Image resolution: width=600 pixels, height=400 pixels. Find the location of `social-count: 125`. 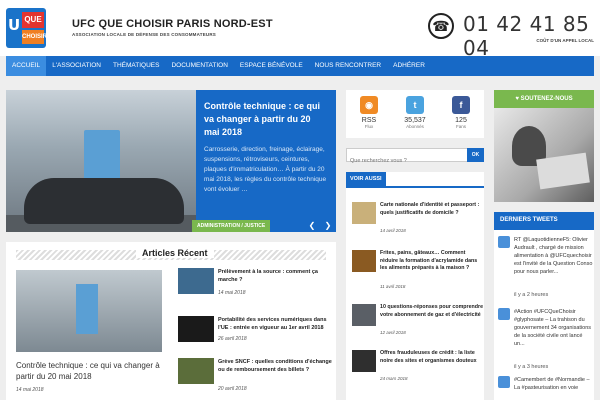

social-count: 125 is located at coordinates (461, 120).